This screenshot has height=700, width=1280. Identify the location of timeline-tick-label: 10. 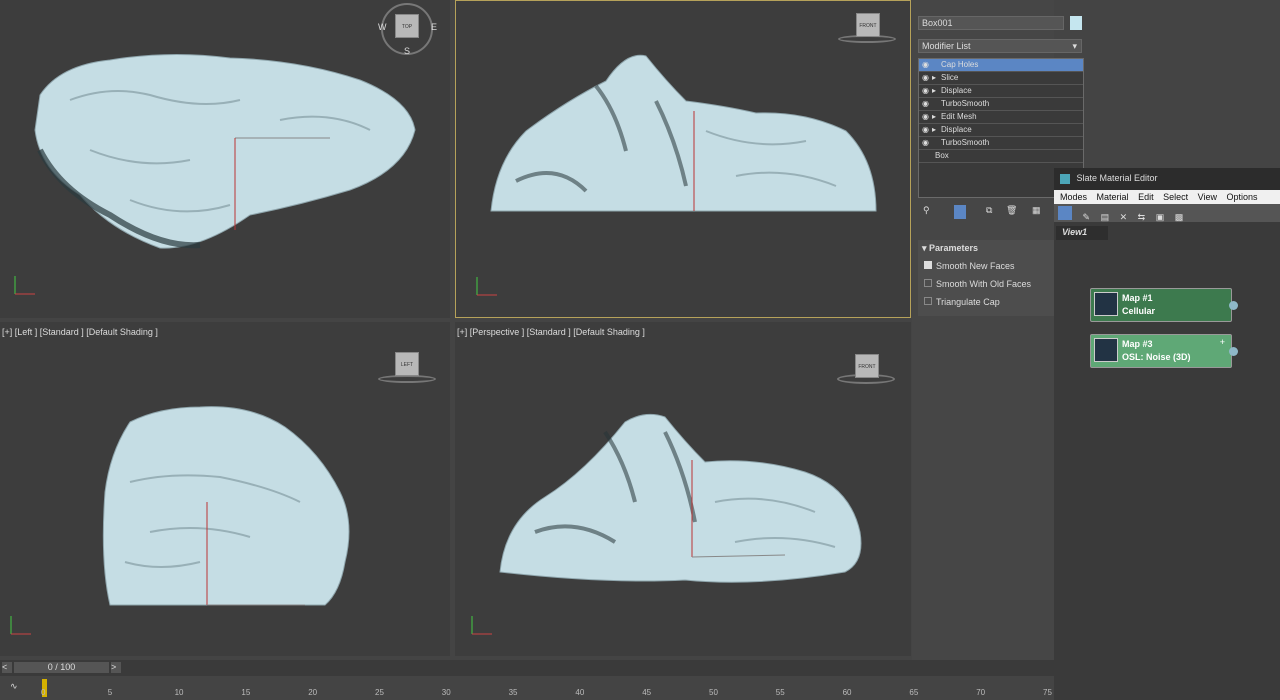
(179, 692).